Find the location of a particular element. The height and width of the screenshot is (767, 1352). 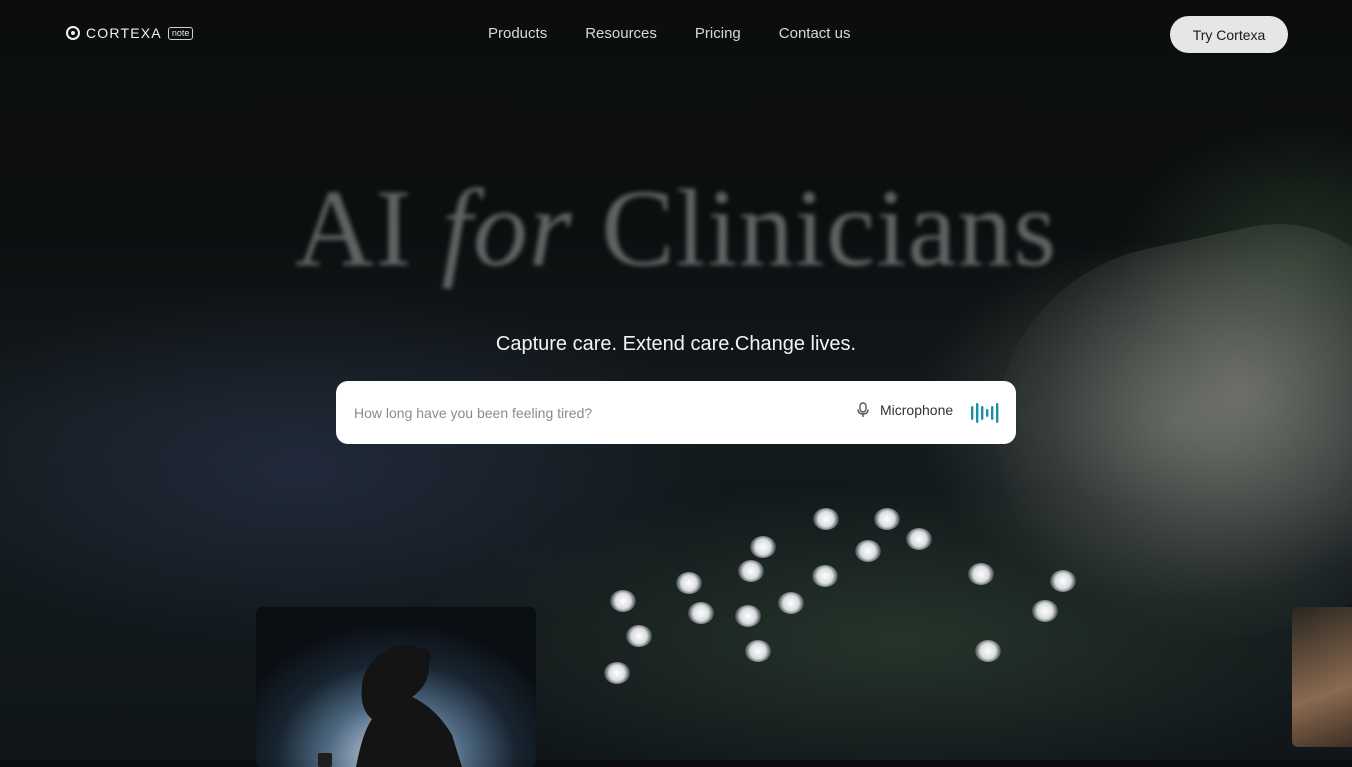

hero-title-part: Clinicians is located at coordinates (829, 228).